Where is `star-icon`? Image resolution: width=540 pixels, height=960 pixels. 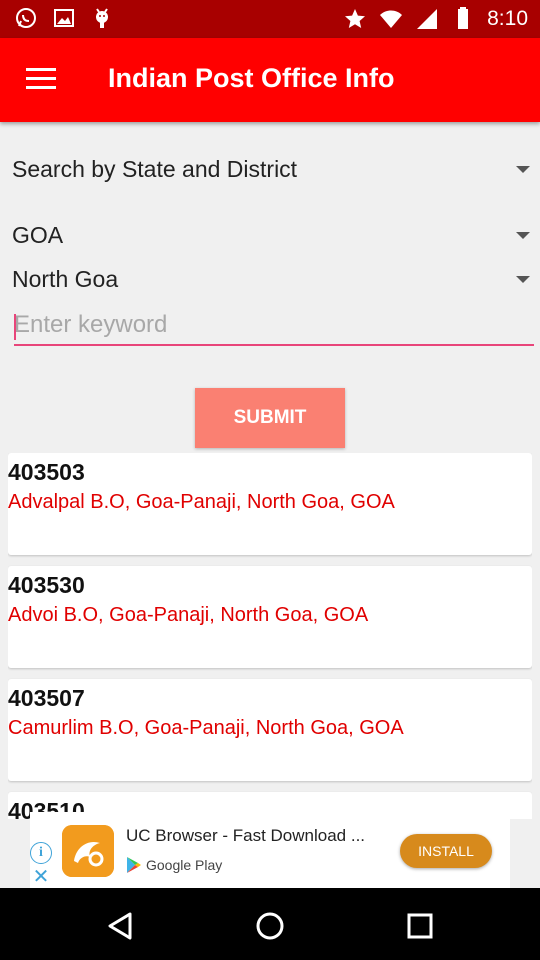 star-icon is located at coordinates (355, 18).